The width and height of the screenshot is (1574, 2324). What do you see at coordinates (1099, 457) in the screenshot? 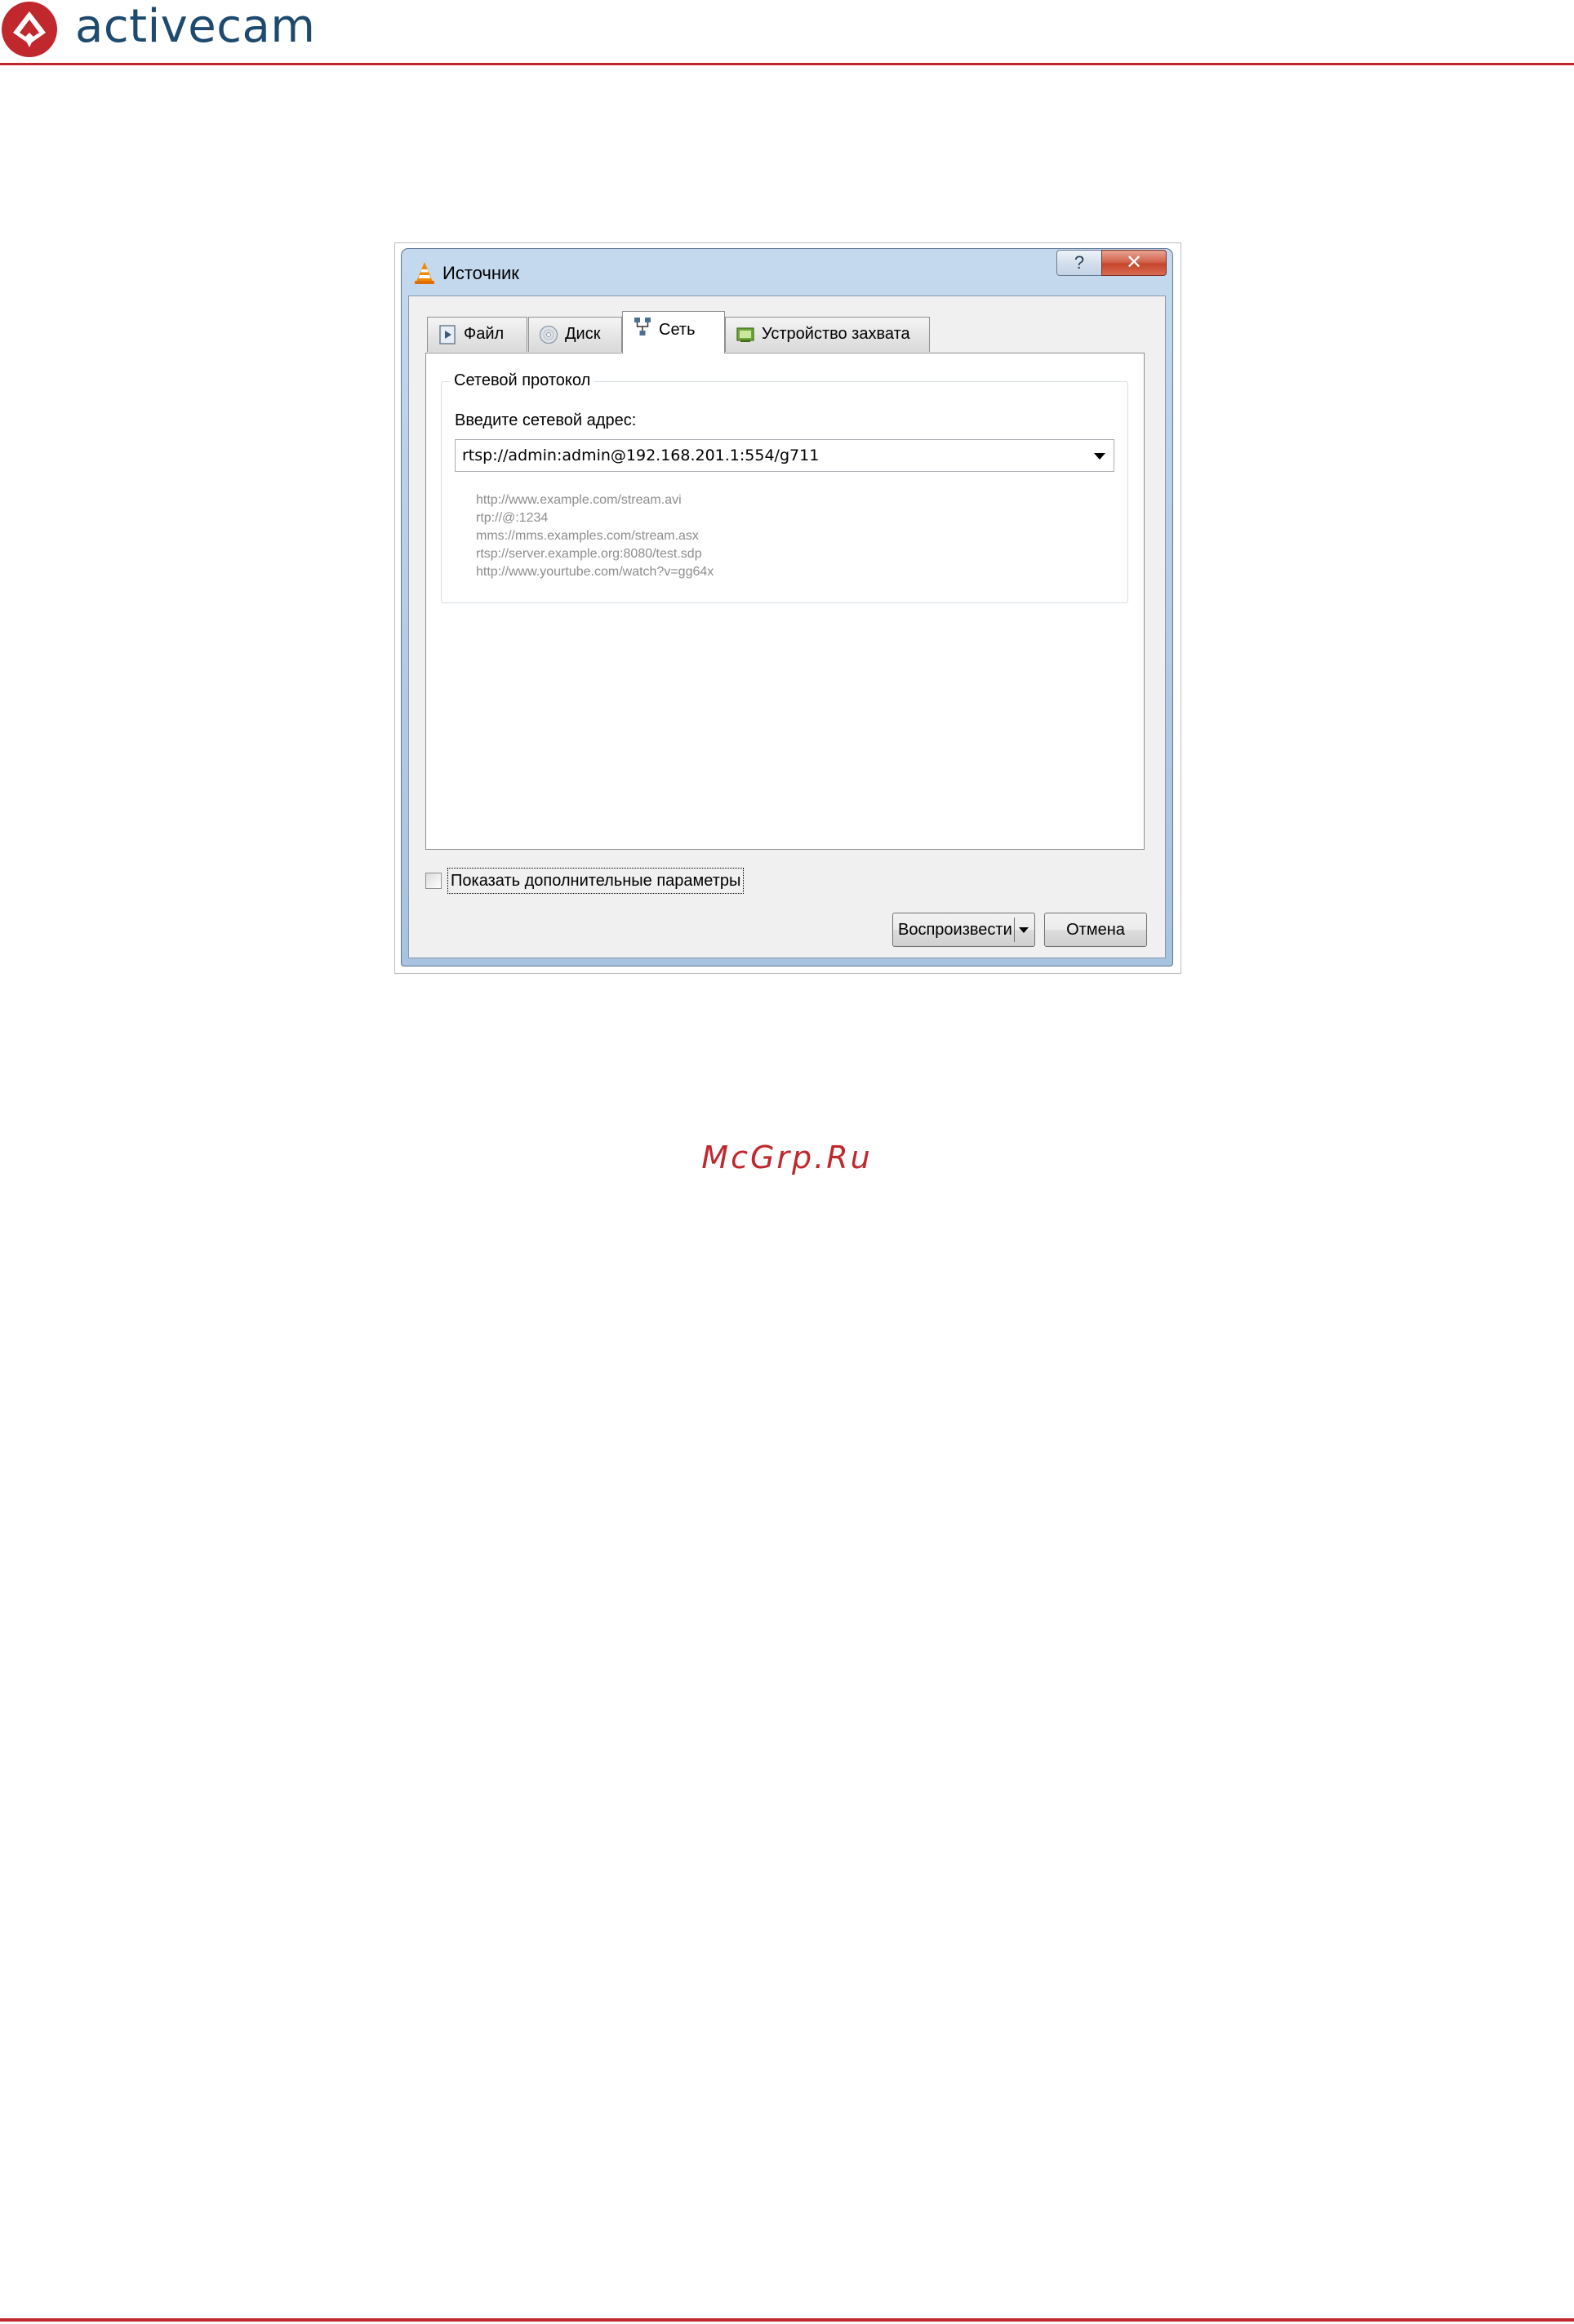
I see `dropdown-arrow-icon` at bounding box center [1099, 457].